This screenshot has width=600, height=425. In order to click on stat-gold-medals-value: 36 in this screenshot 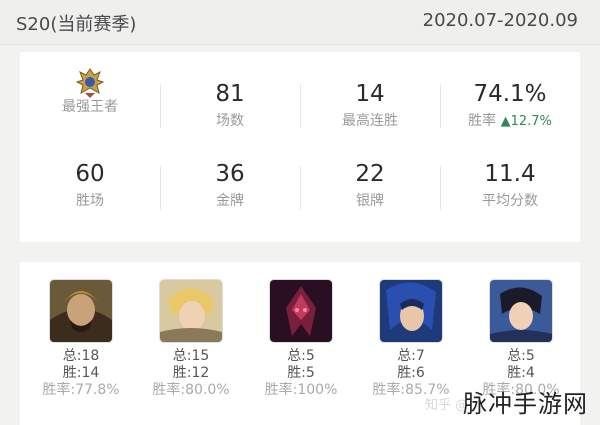, I will do `click(230, 174)`.